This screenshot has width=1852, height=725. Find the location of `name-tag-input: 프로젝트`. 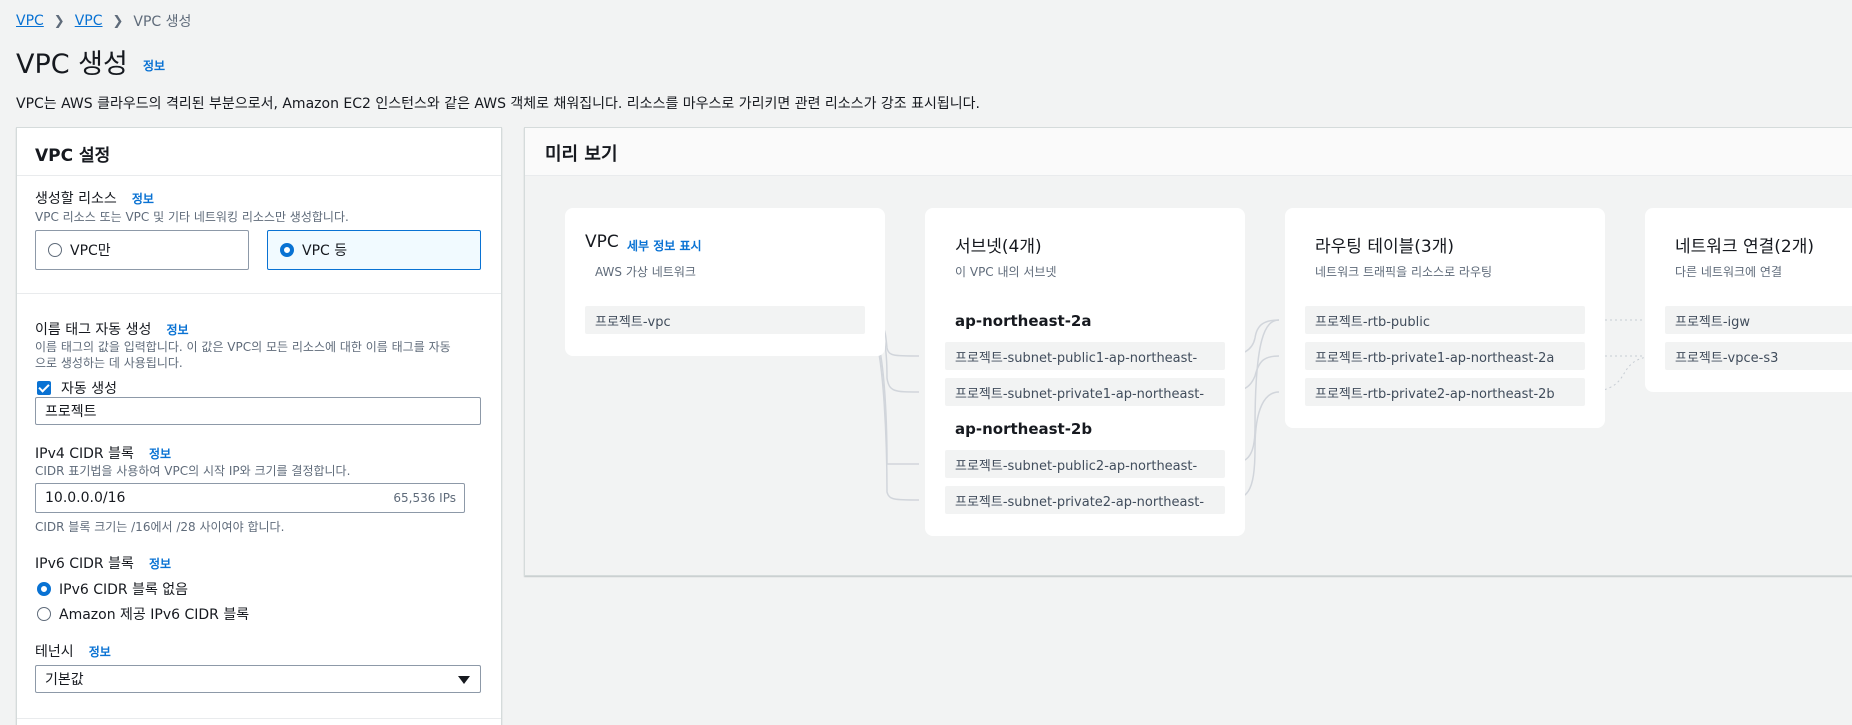

name-tag-input: 프로젝트 is located at coordinates (258, 411).